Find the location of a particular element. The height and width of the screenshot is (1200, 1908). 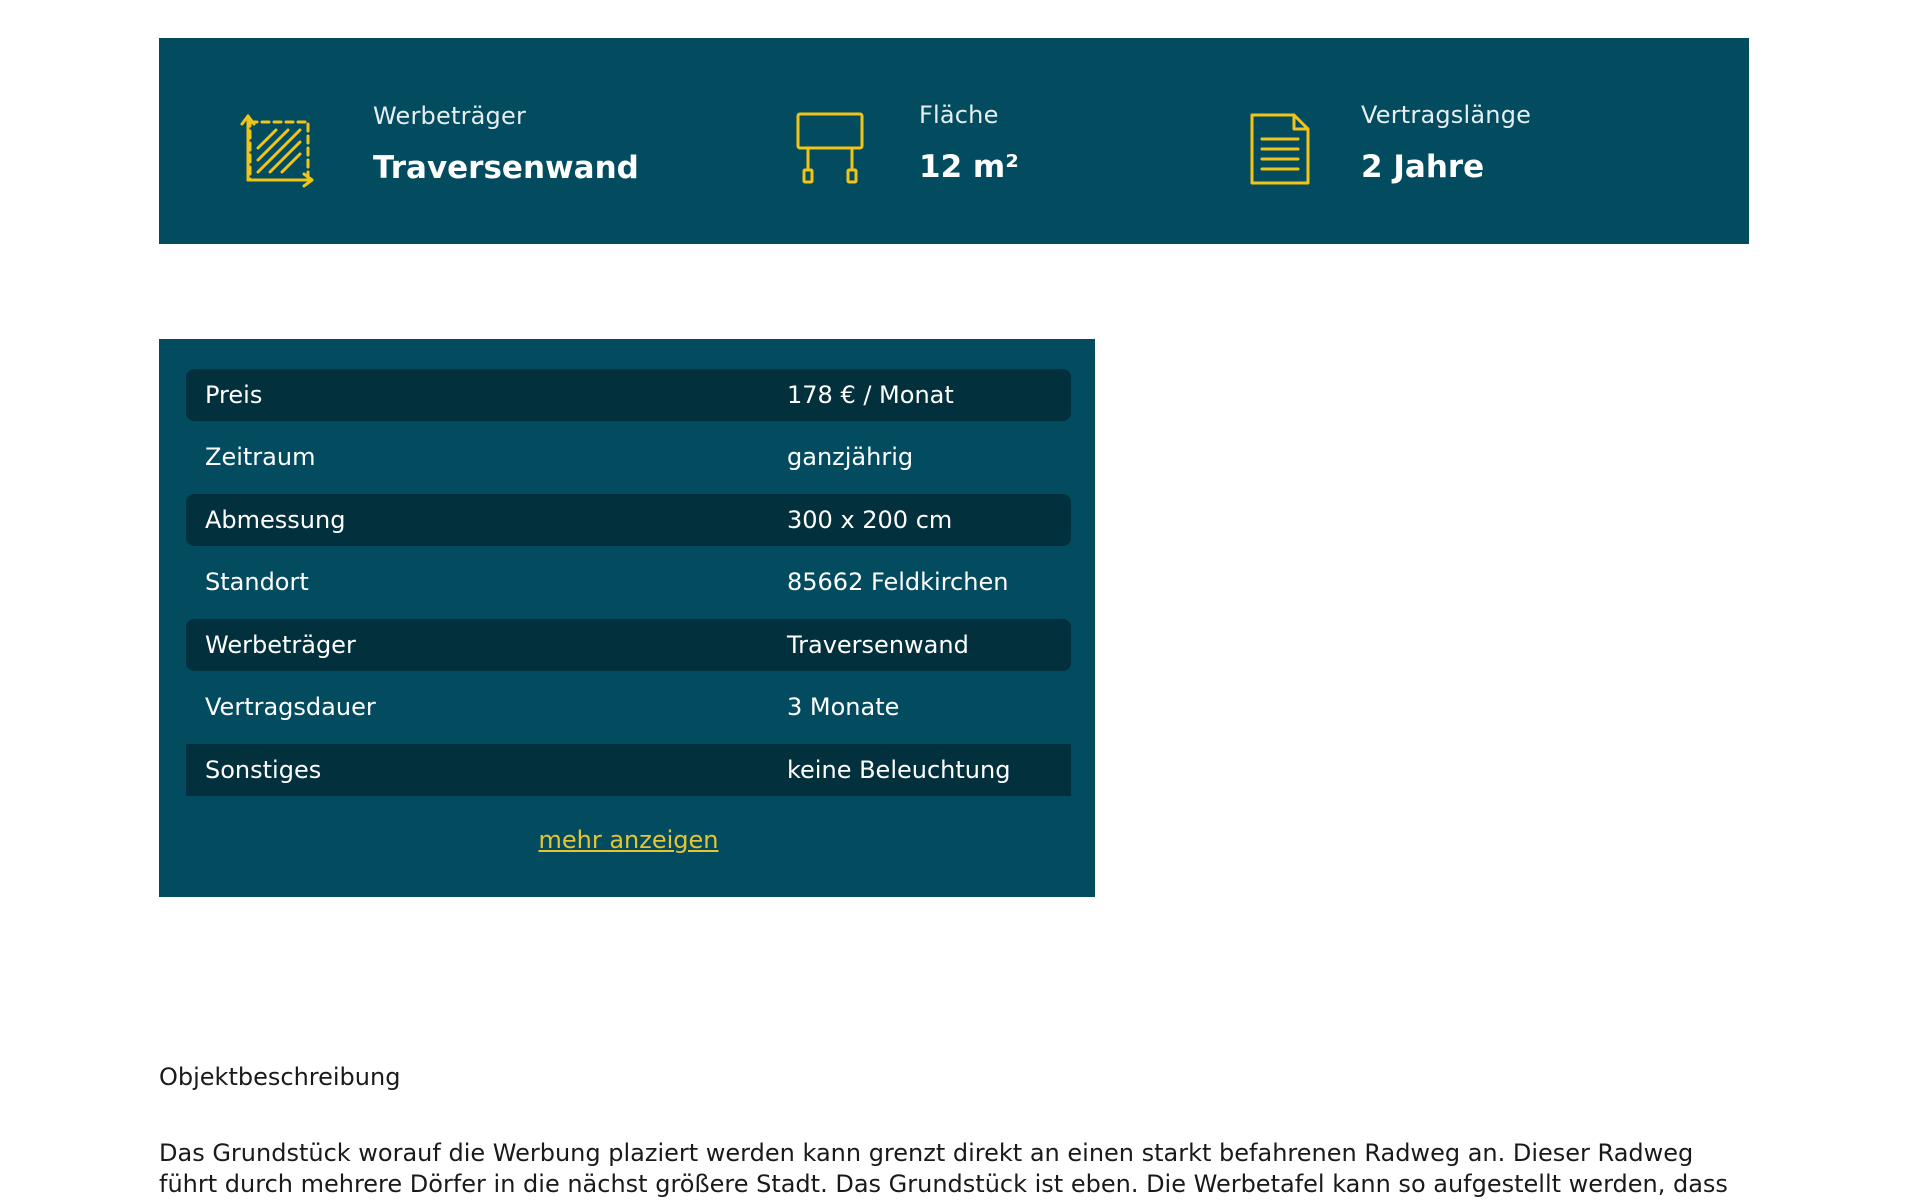

description-title: Objektbeschreibung is located at coordinates (280, 1077).